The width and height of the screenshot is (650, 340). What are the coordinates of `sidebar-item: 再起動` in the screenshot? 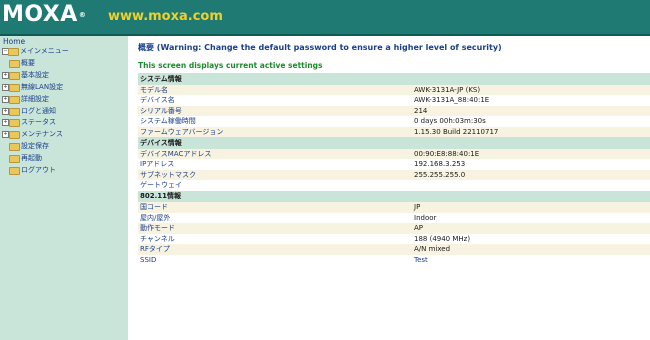 It's located at (64, 159).